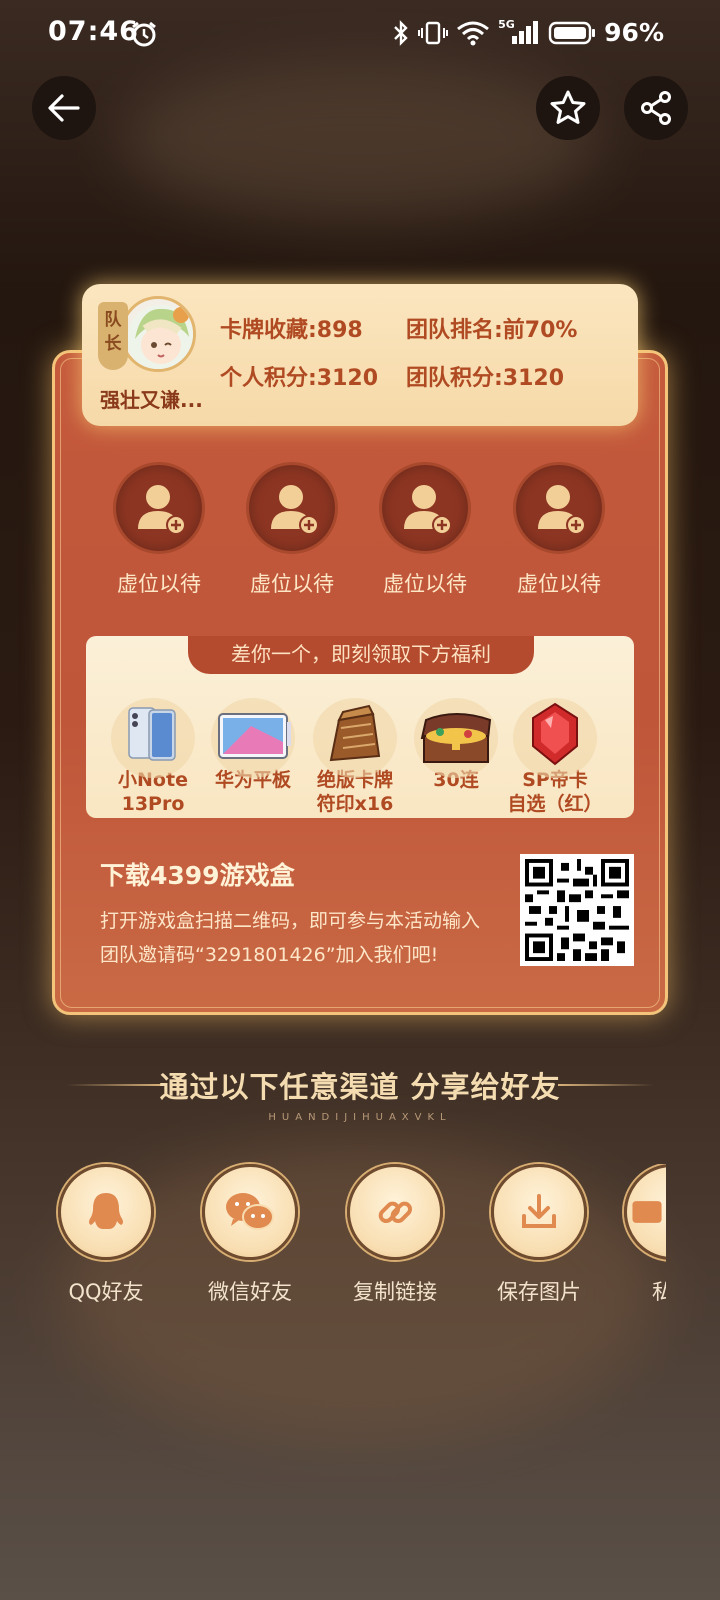 Image resolution: width=720 pixels, height=1600 pixels. I want to click on status-time: 07:46, so click(93, 31).